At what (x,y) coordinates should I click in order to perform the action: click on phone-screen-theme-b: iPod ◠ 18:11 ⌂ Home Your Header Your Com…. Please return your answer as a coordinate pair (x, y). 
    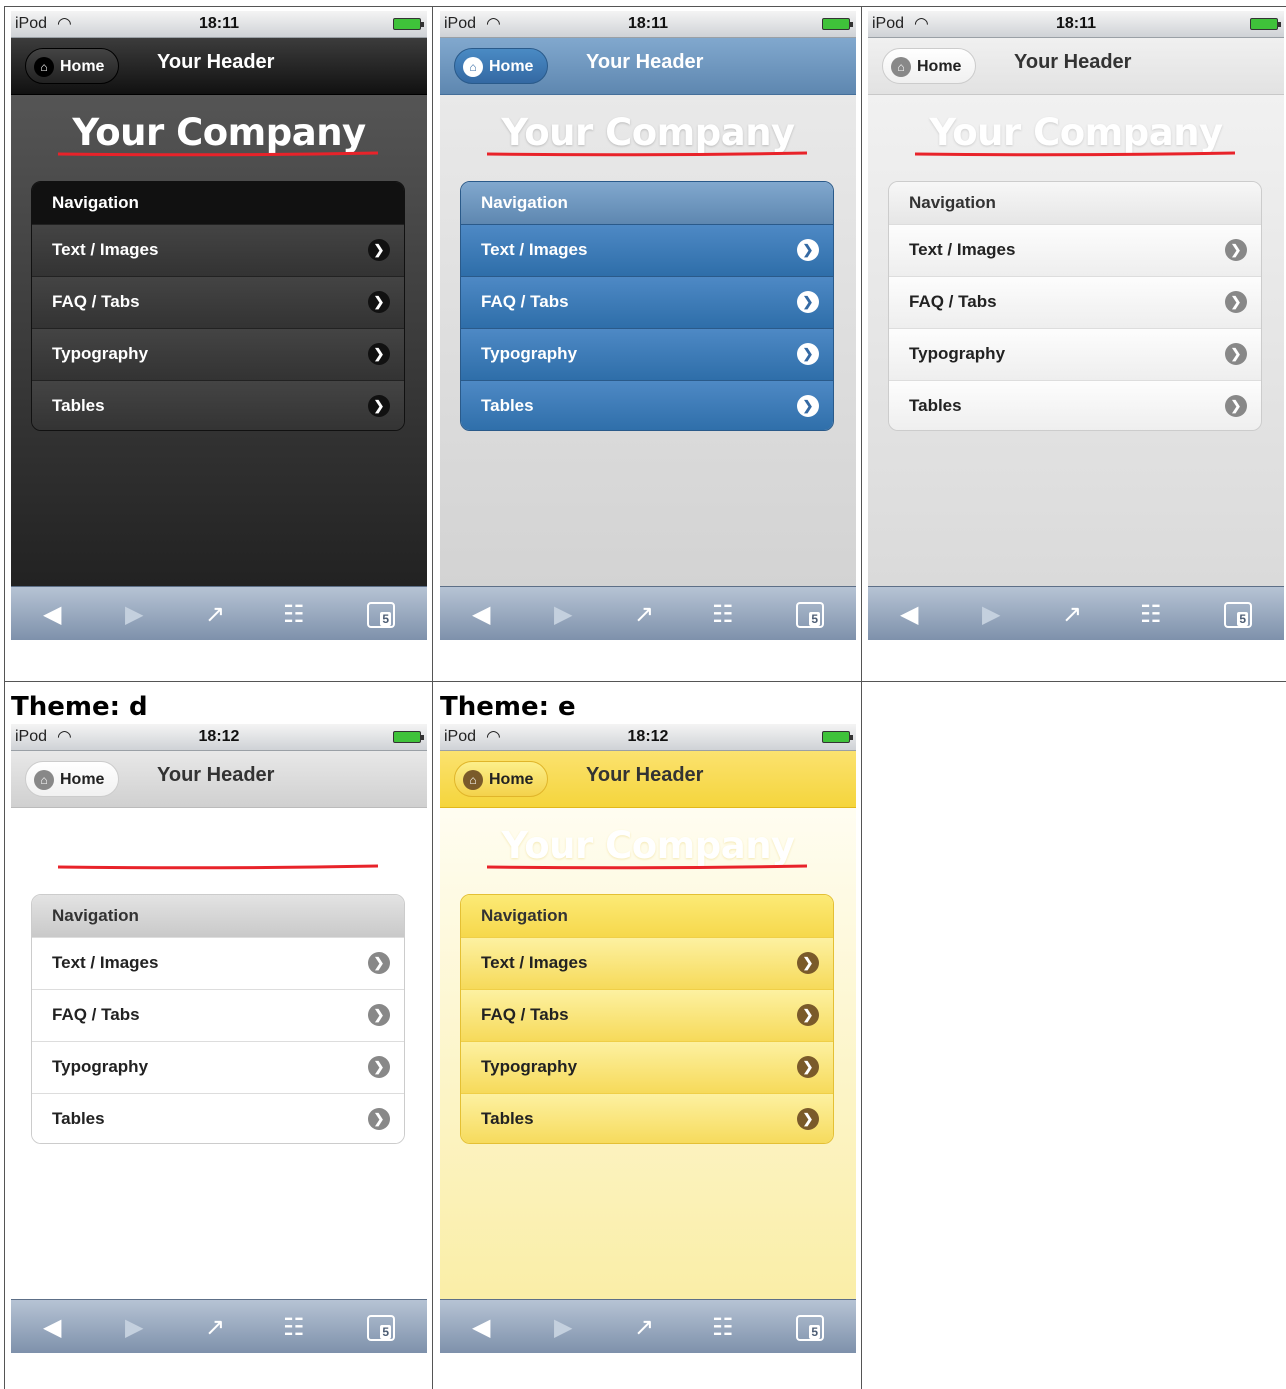
    Looking at the image, I should click on (648, 325).